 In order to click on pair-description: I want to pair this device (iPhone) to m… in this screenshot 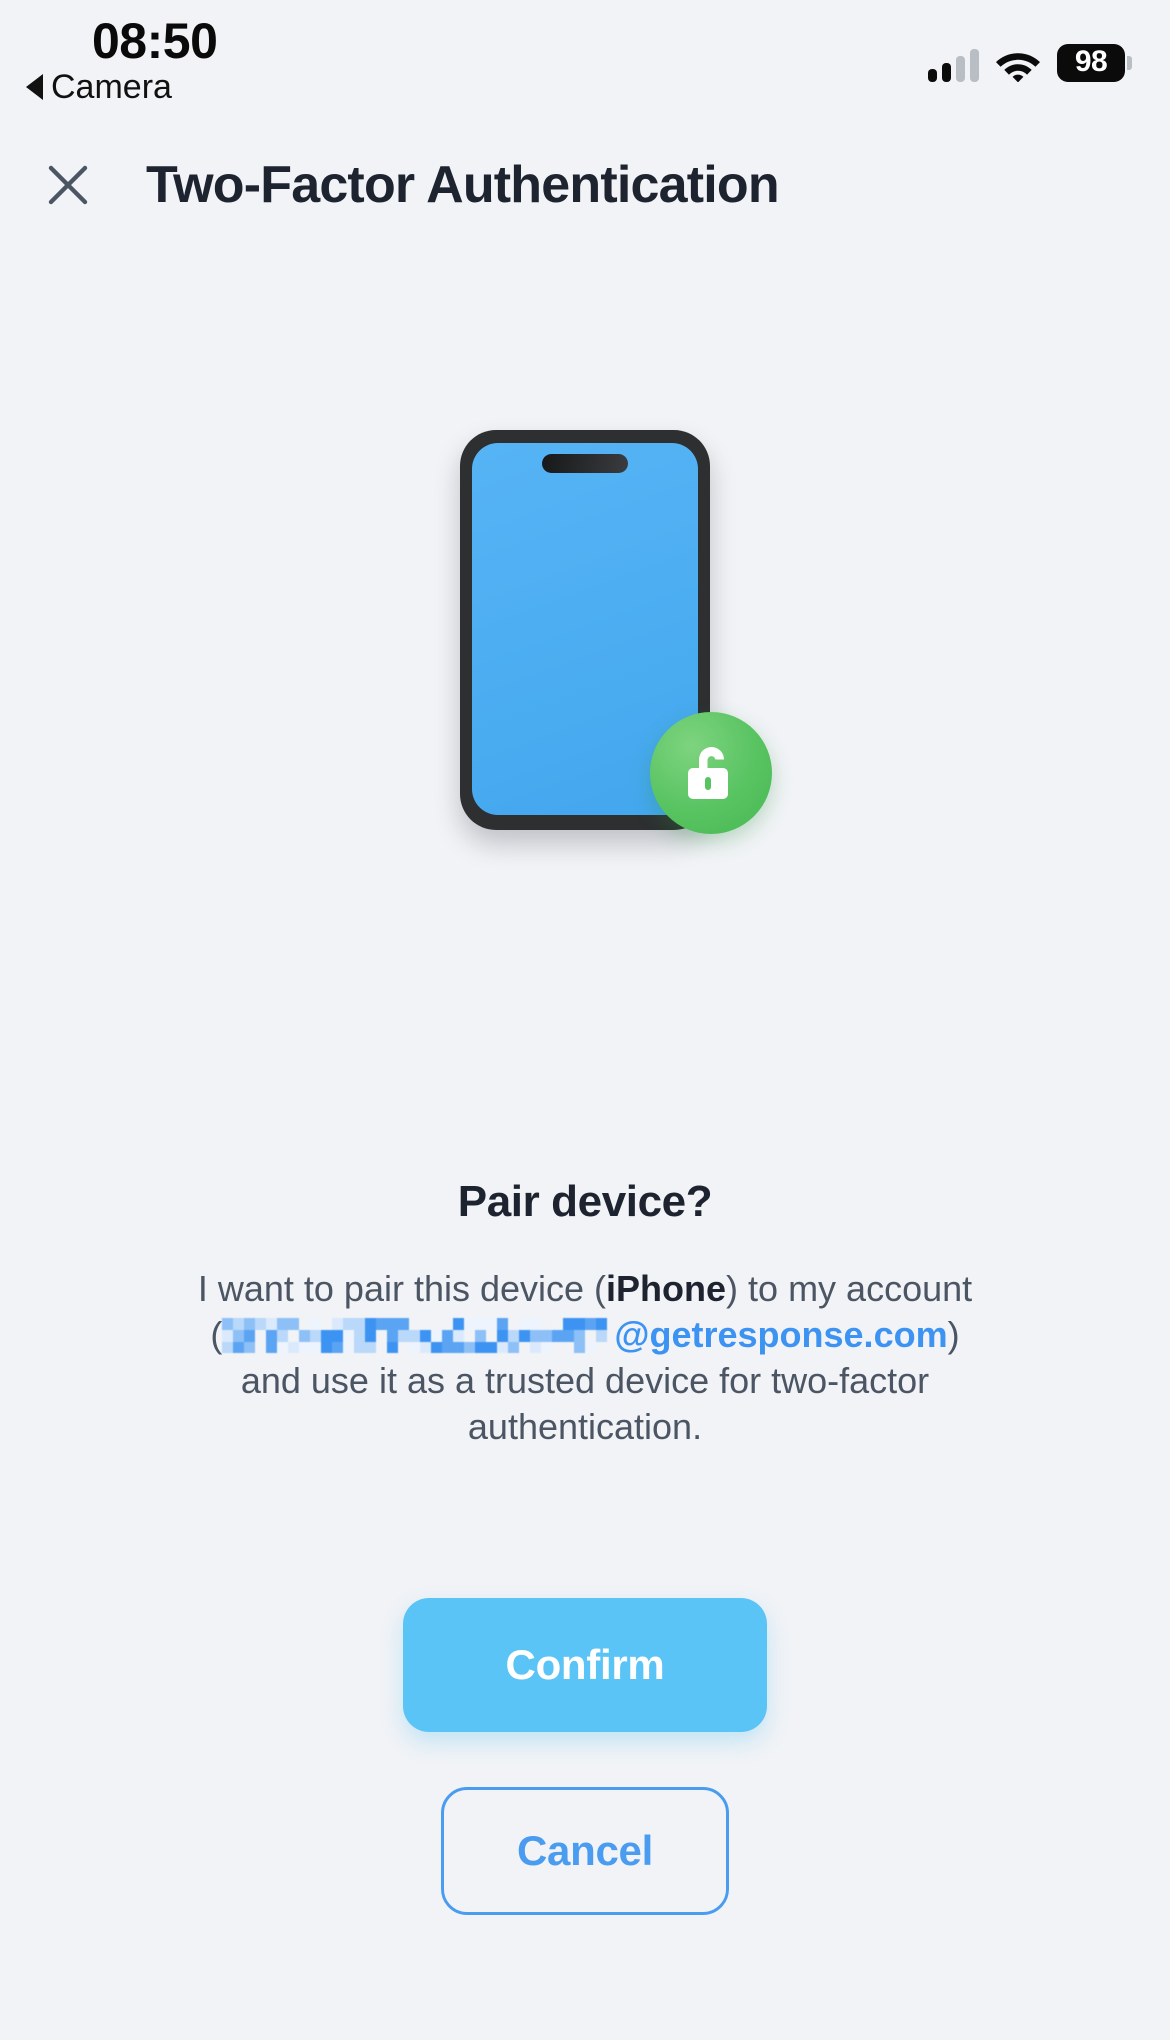, I will do `click(585, 1358)`.